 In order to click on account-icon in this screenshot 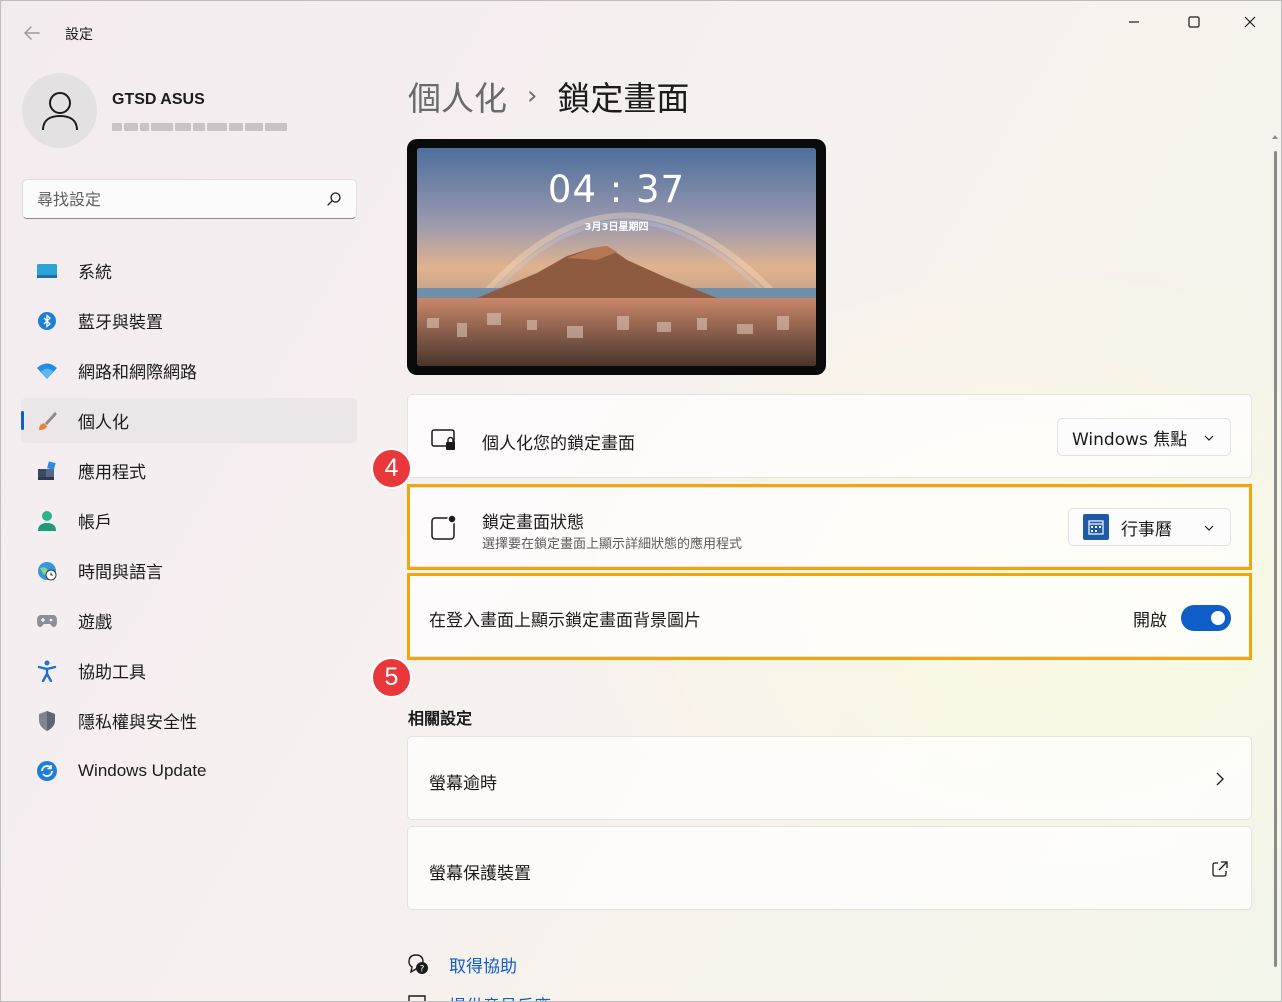, I will do `click(47, 521)`.